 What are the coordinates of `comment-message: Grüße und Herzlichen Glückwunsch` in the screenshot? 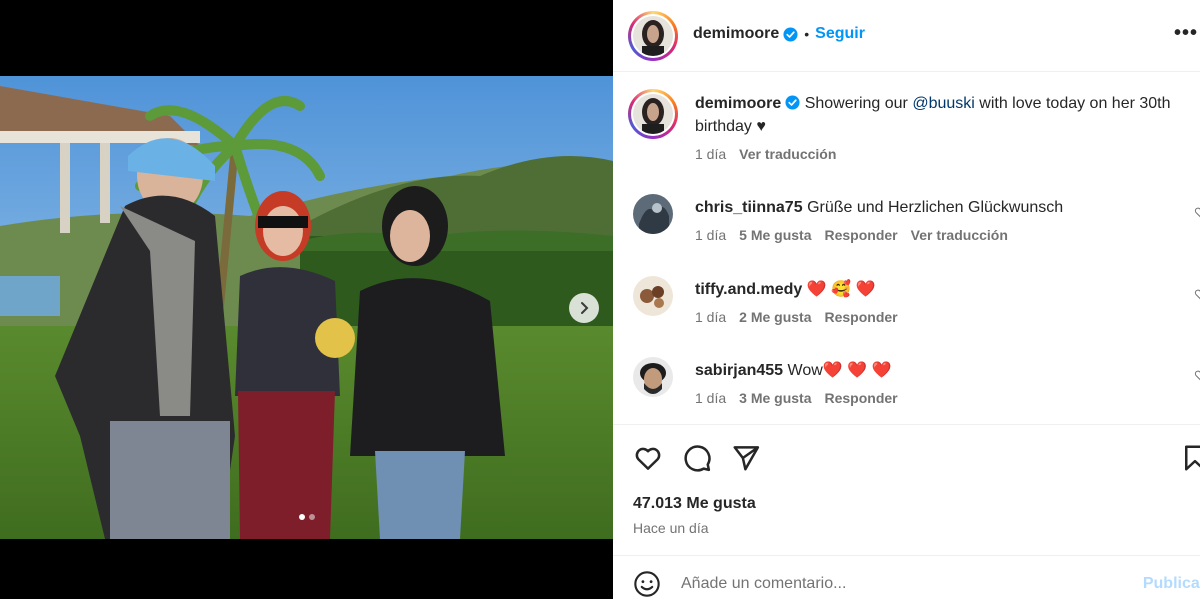 It's located at (935, 207).